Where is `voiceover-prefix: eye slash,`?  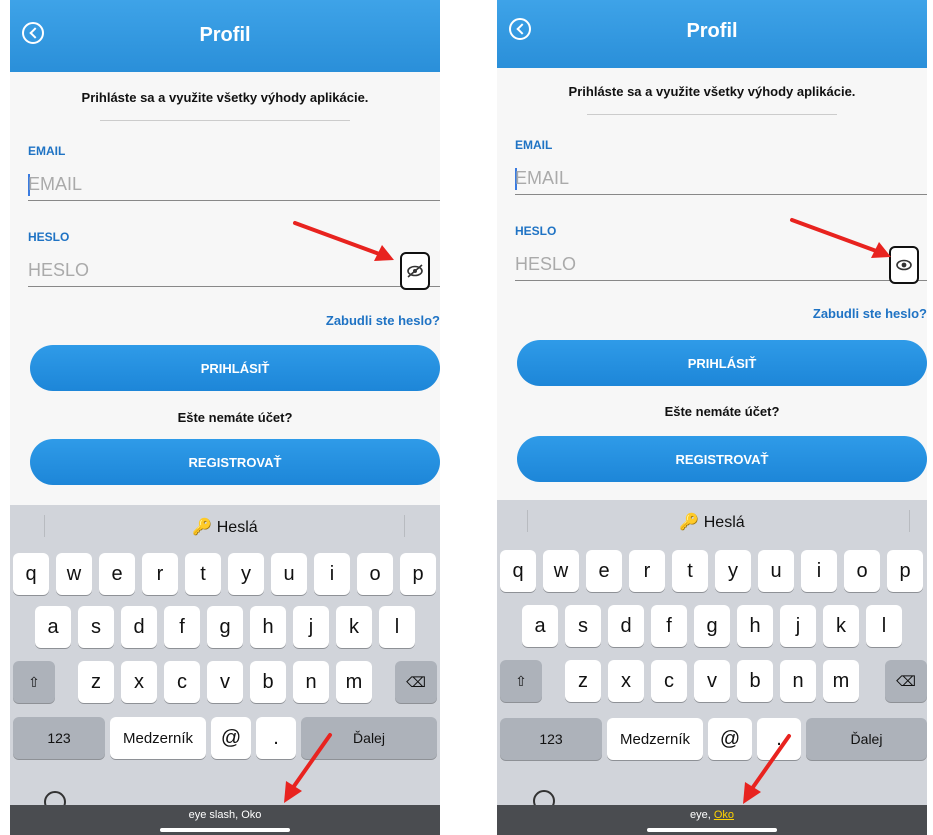
voiceover-prefix: eye slash, is located at coordinates (215, 815).